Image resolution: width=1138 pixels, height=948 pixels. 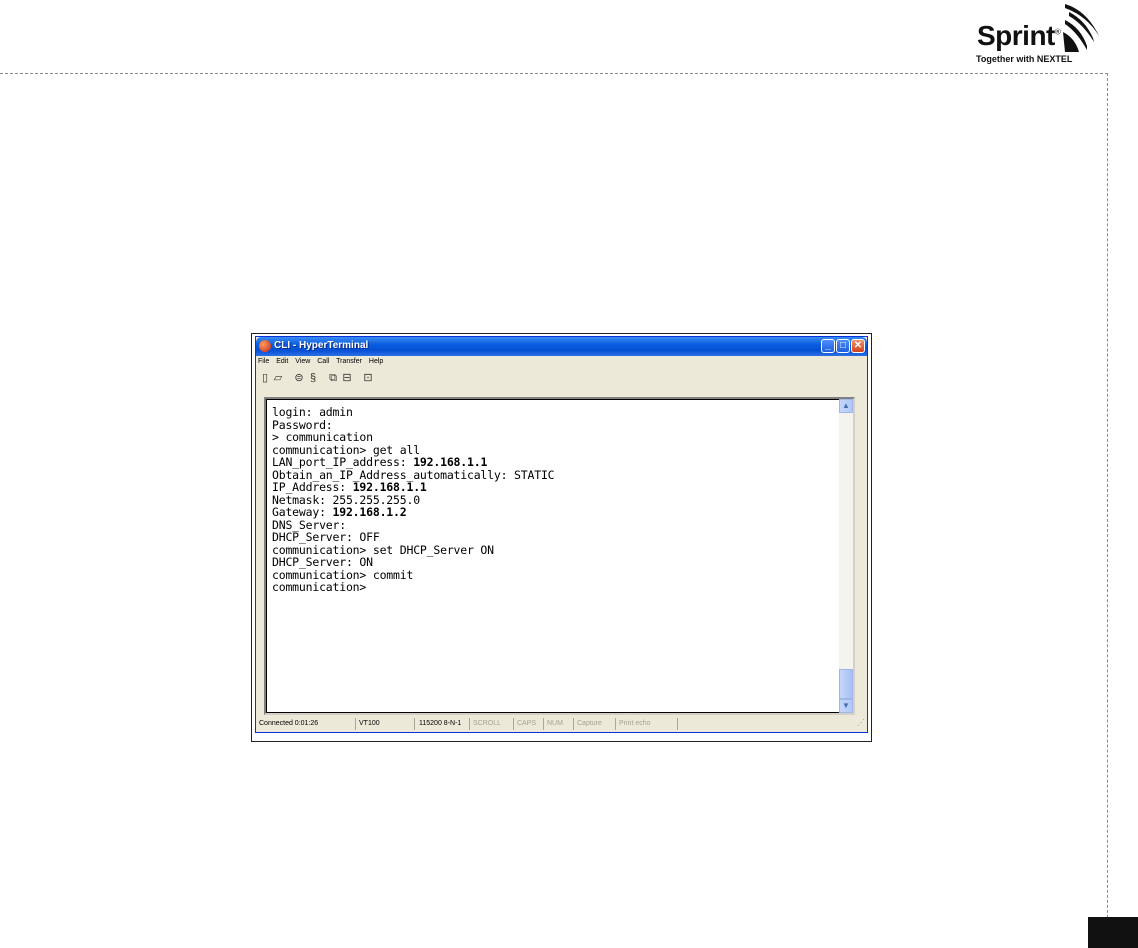 I want to click on receive-icon: ⊟, so click(x=347, y=378).